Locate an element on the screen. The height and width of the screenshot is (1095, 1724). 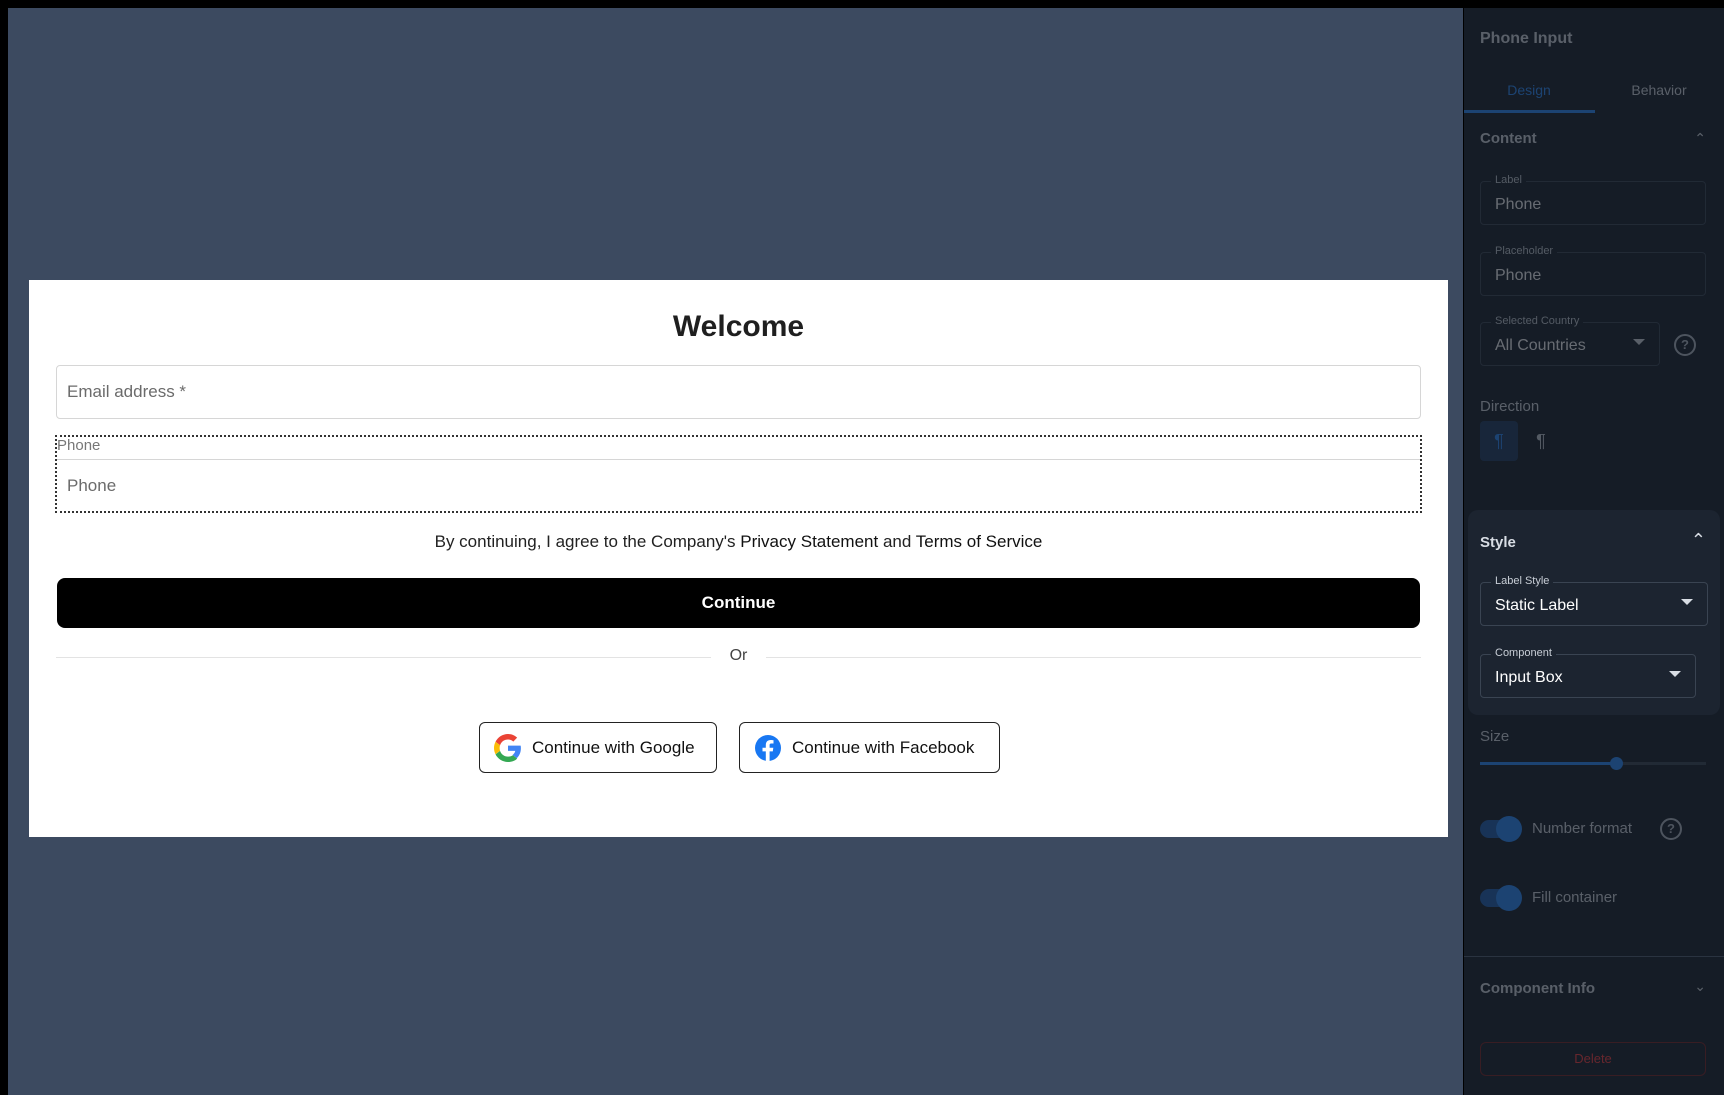
active-tab-indicator is located at coordinates (1529, 111).